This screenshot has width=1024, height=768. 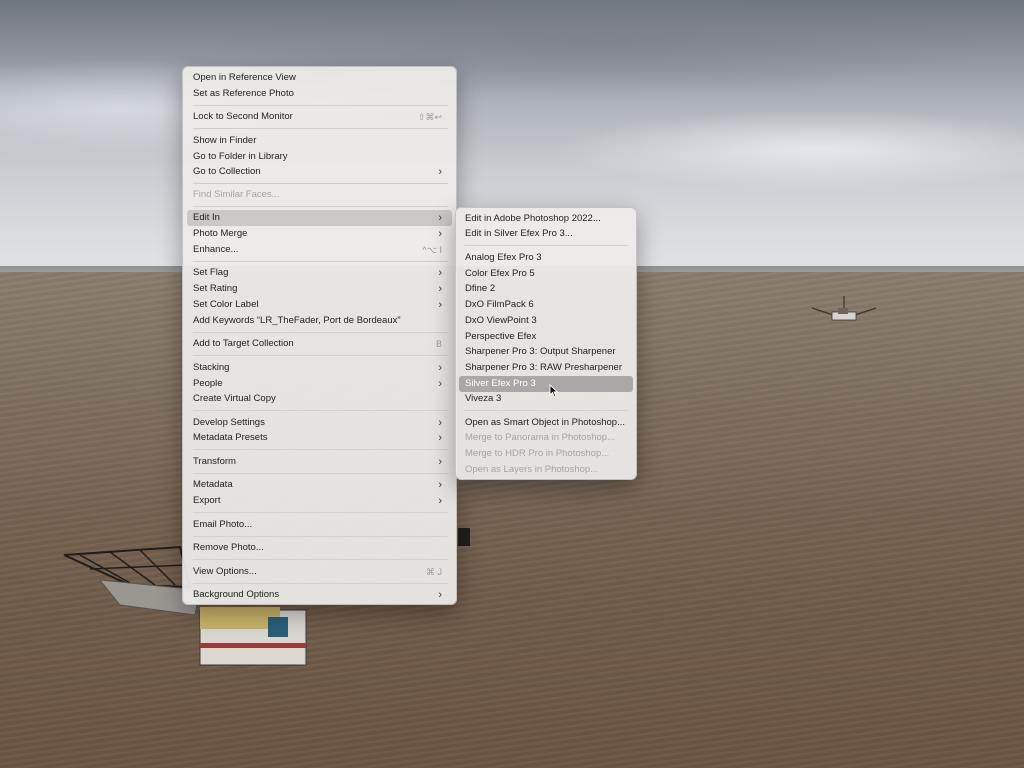 I want to click on menu-item-export: Export ›, so click(x=319, y=501).